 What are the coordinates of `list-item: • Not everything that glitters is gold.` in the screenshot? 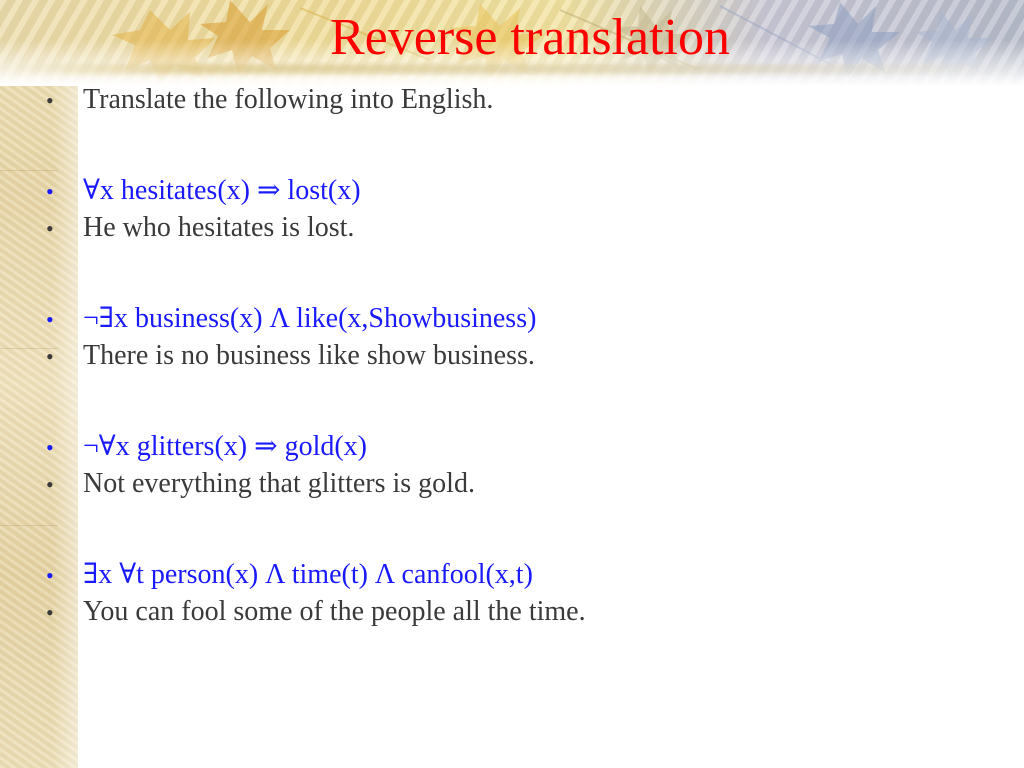 It's located at (316, 484).